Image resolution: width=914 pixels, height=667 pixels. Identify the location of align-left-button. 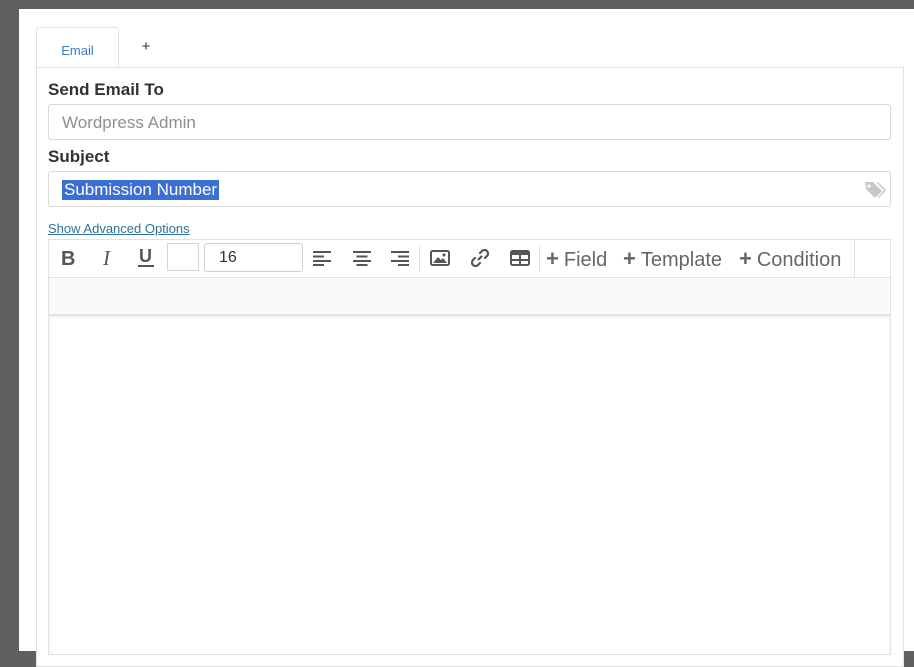
(322, 258).